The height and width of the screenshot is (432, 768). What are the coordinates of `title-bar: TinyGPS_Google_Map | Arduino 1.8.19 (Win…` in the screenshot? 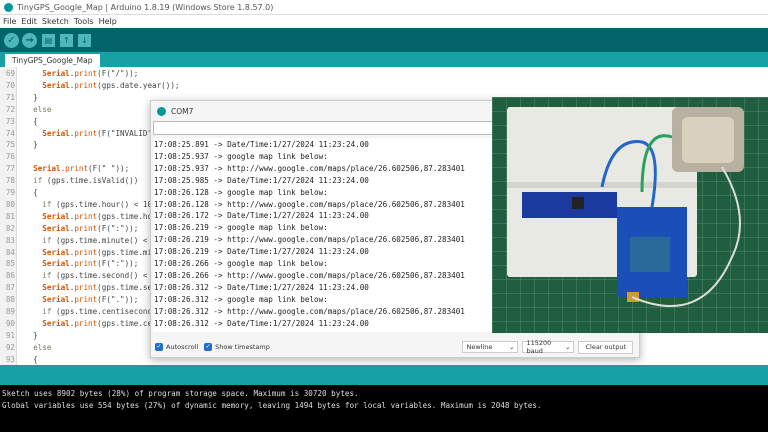 It's located at (384, 7).